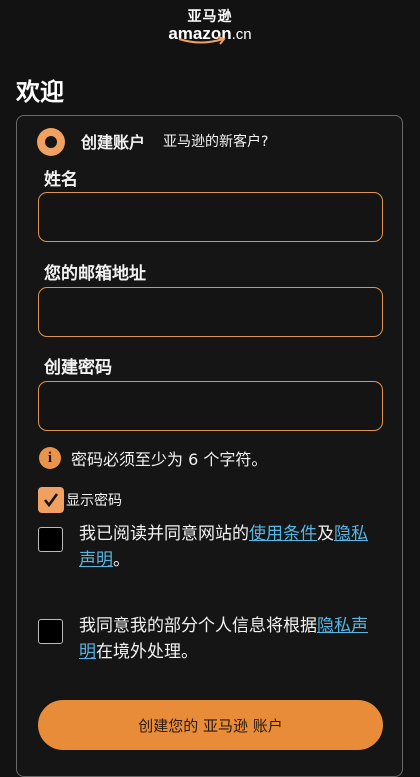 This screenshot has height=777, width=420. I want to click on terms-middle: 及, so click(325, 534).